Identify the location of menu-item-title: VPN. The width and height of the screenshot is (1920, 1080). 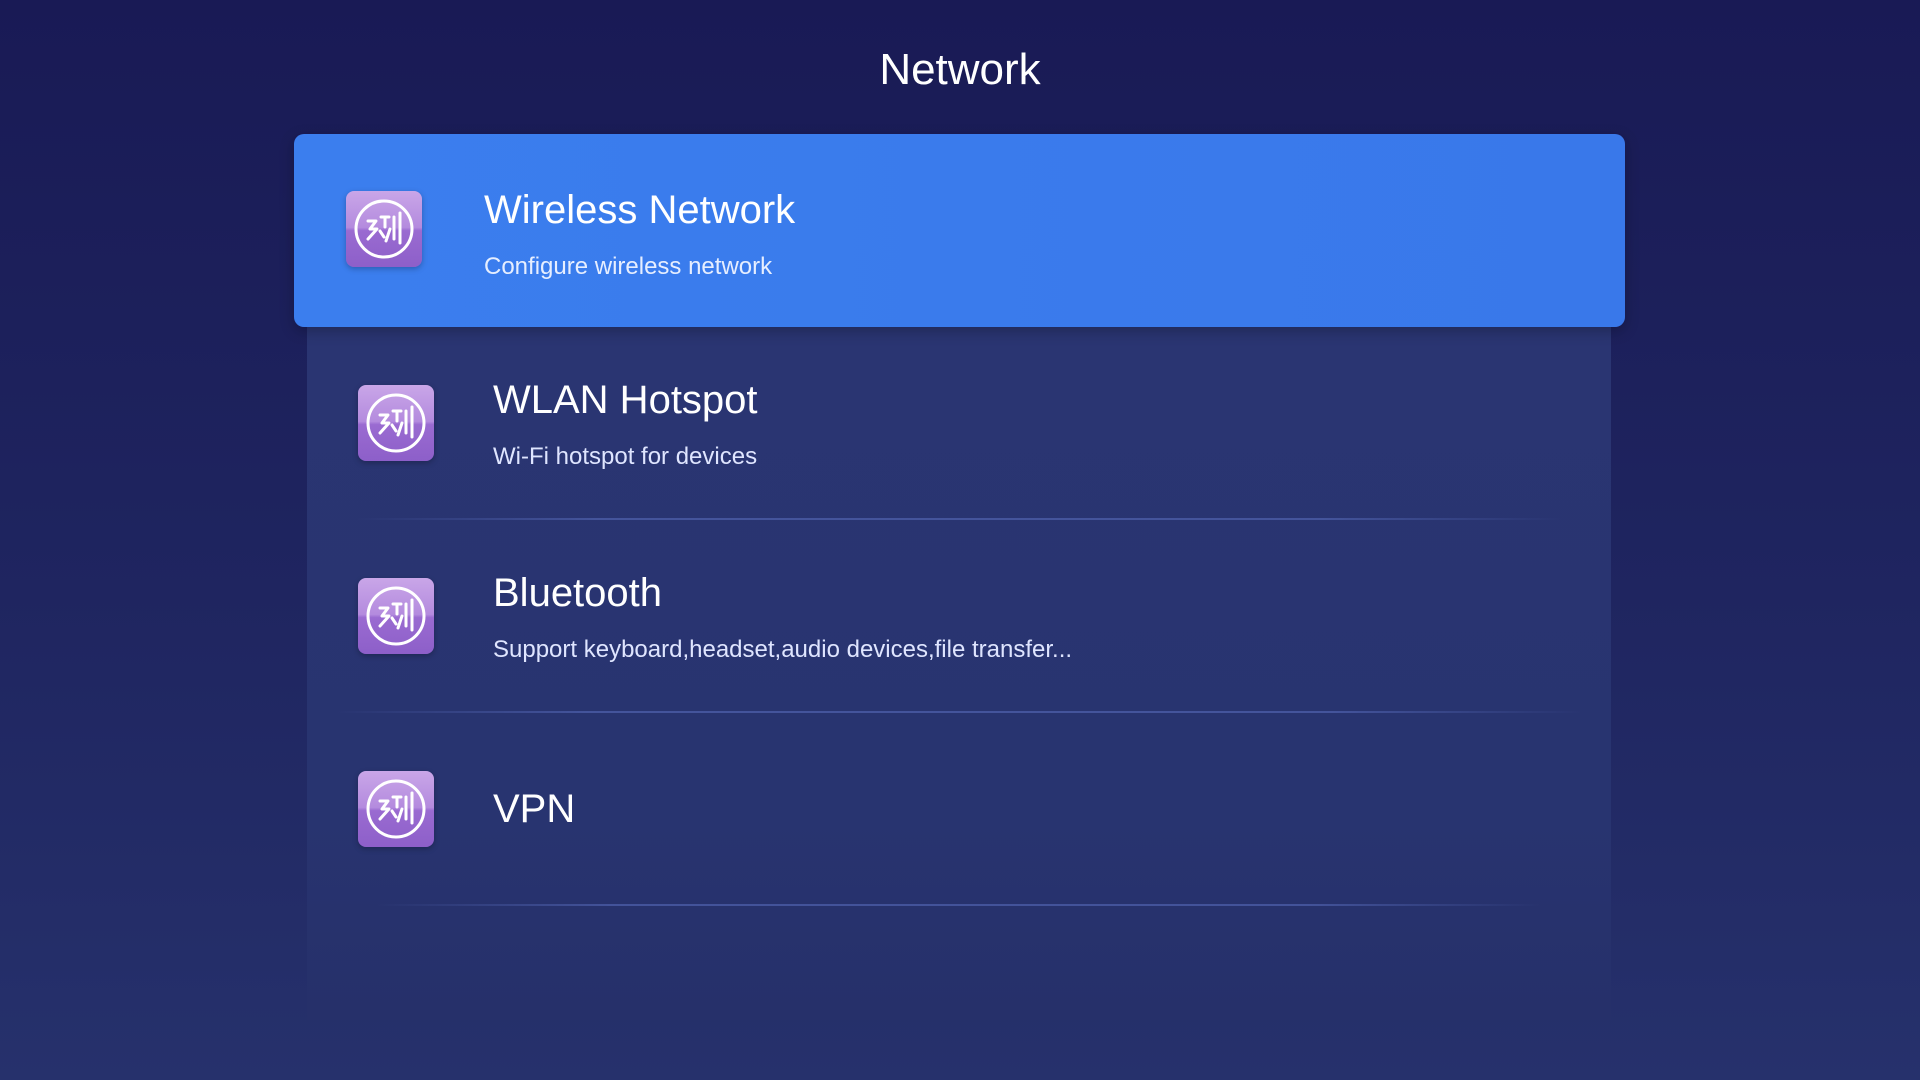
(534, 809).